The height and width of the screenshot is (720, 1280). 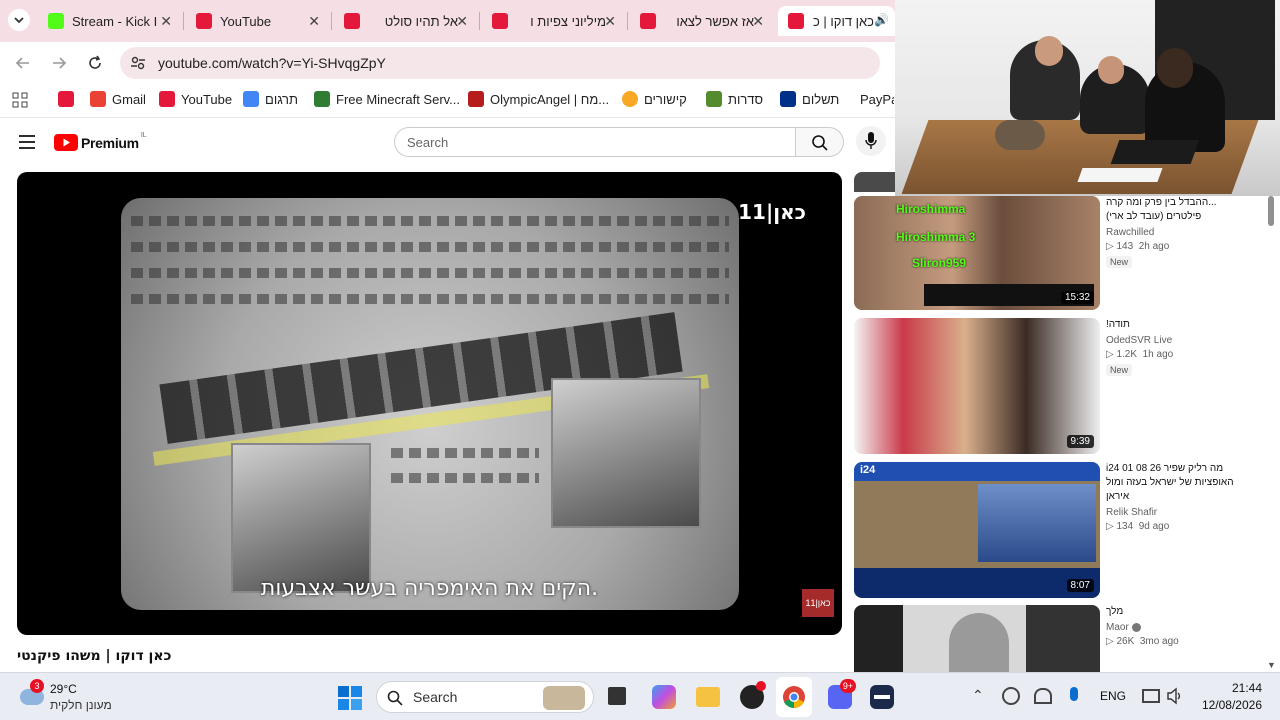 What do you see at coordinates (874, 99) in the screenshot?
I see `bookmark-paypal: PayPal` at bounding box center [874, 99].